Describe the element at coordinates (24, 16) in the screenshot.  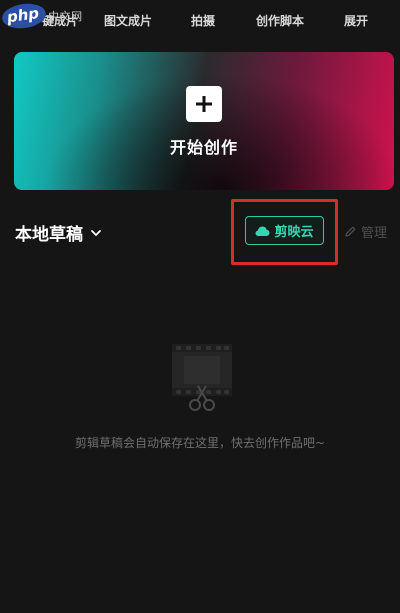
I see `watermark-logo: php` at that location.